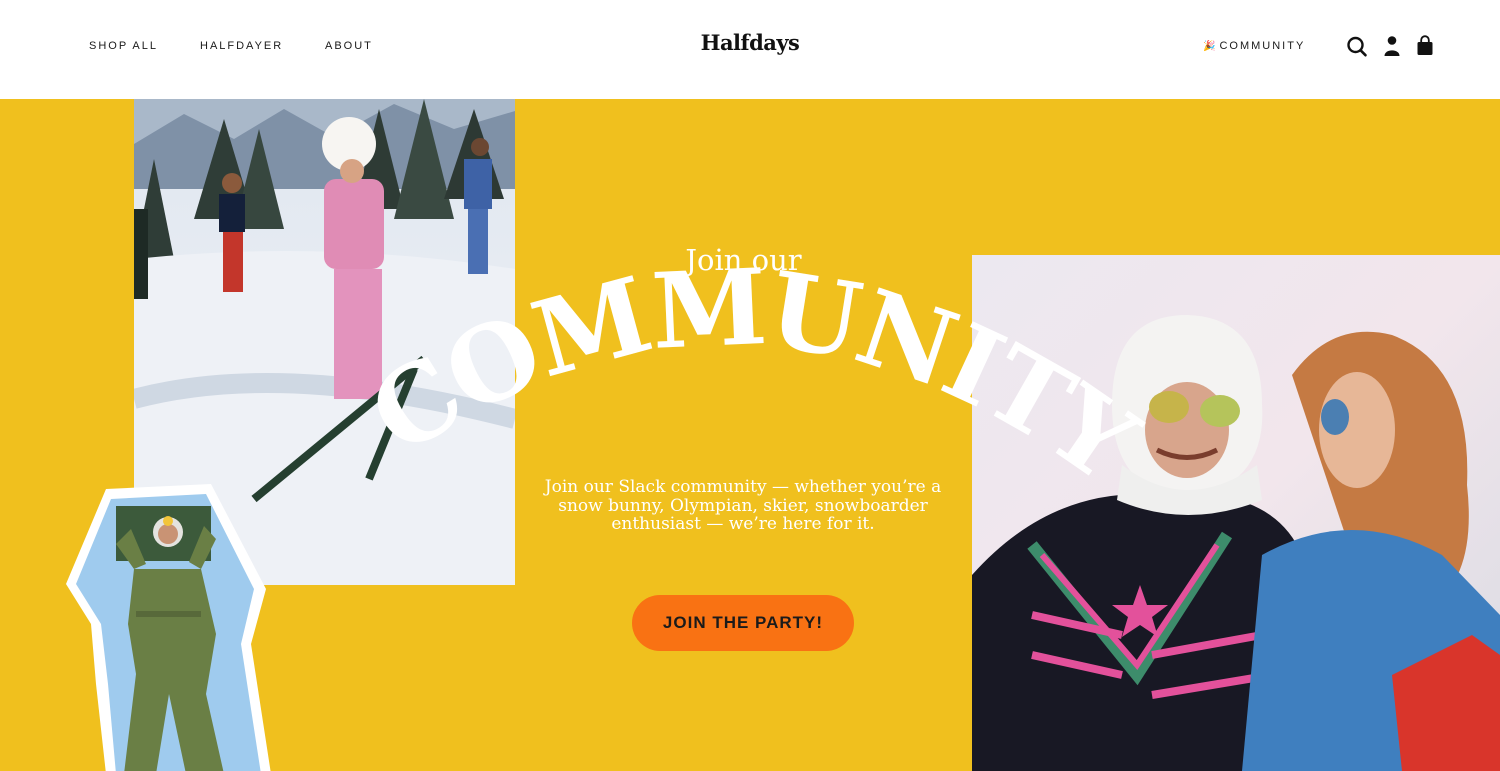 This screenshot has width=1500, height=771. I want to click on brand-logo: Halfdays, so click(750, 42).